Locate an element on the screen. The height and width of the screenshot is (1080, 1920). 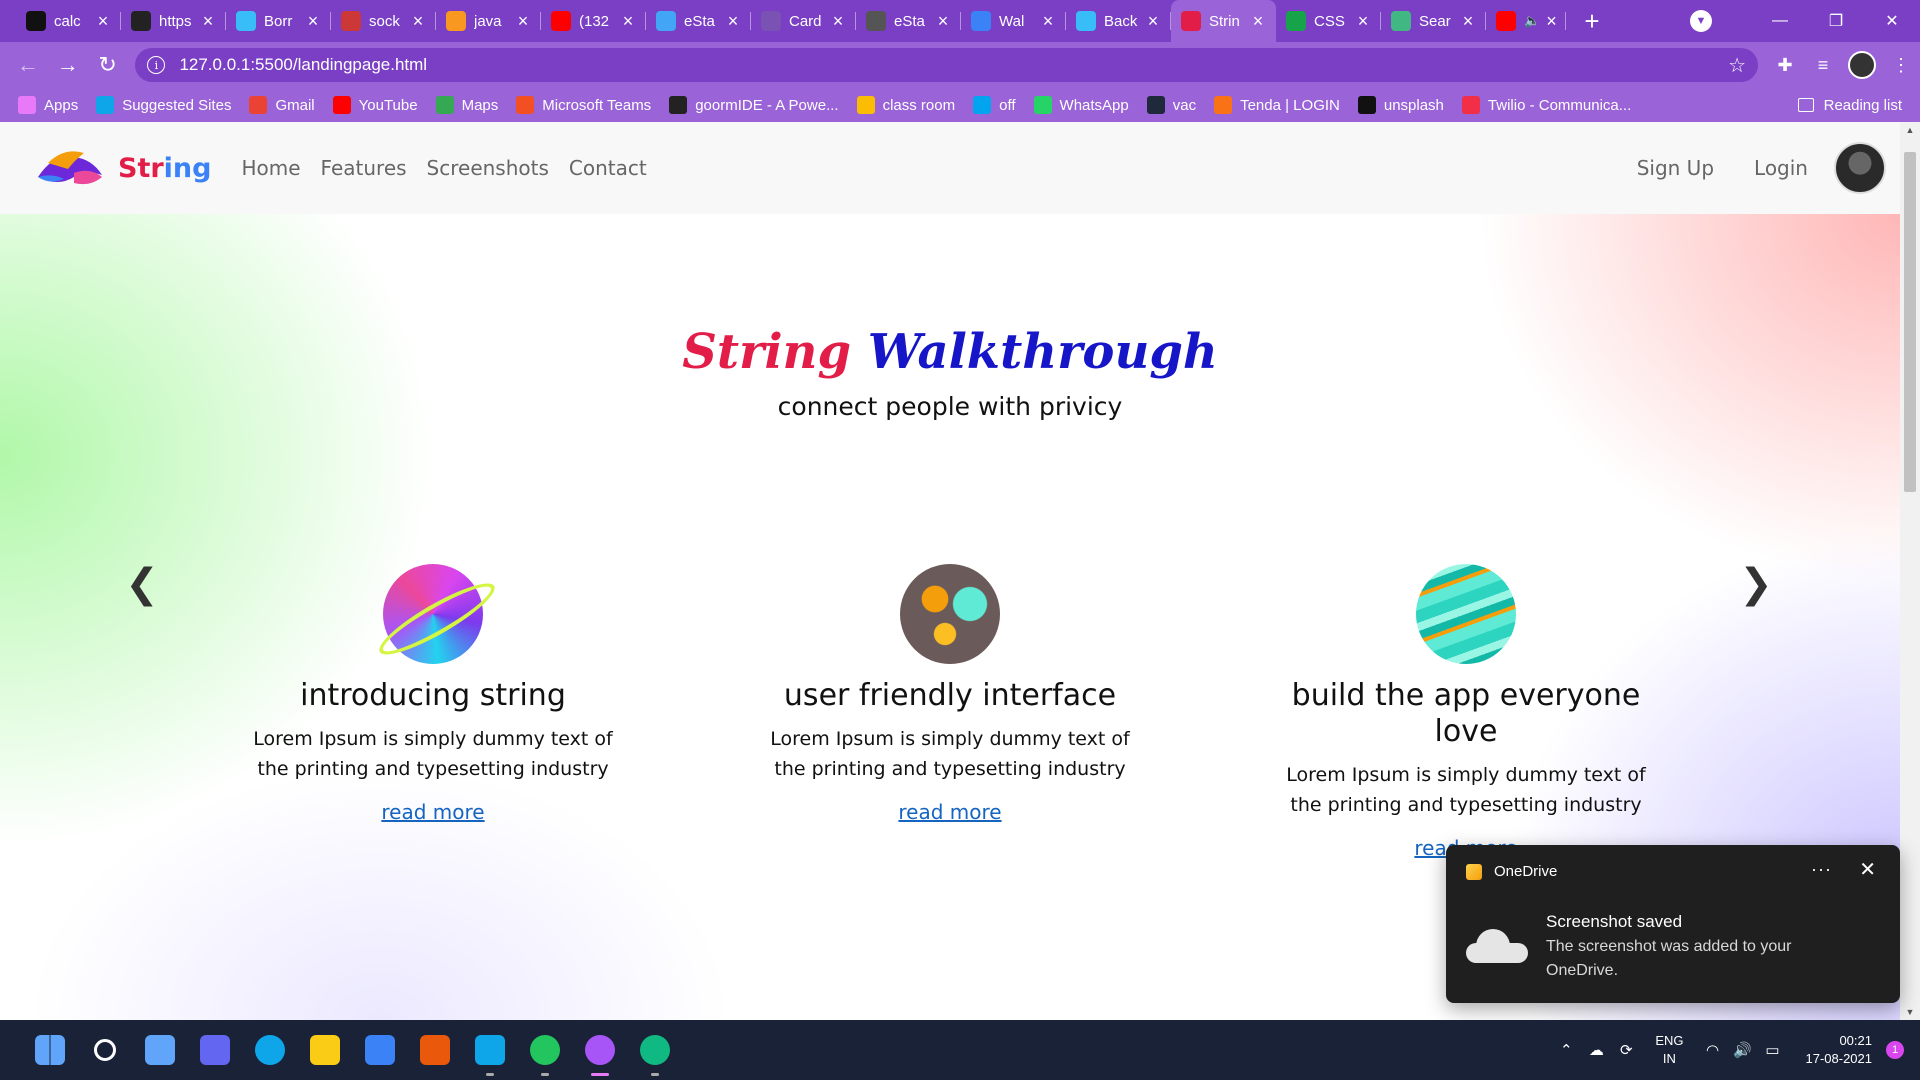
menu-icon: ⋮ is located at coordinates (1901, 65).